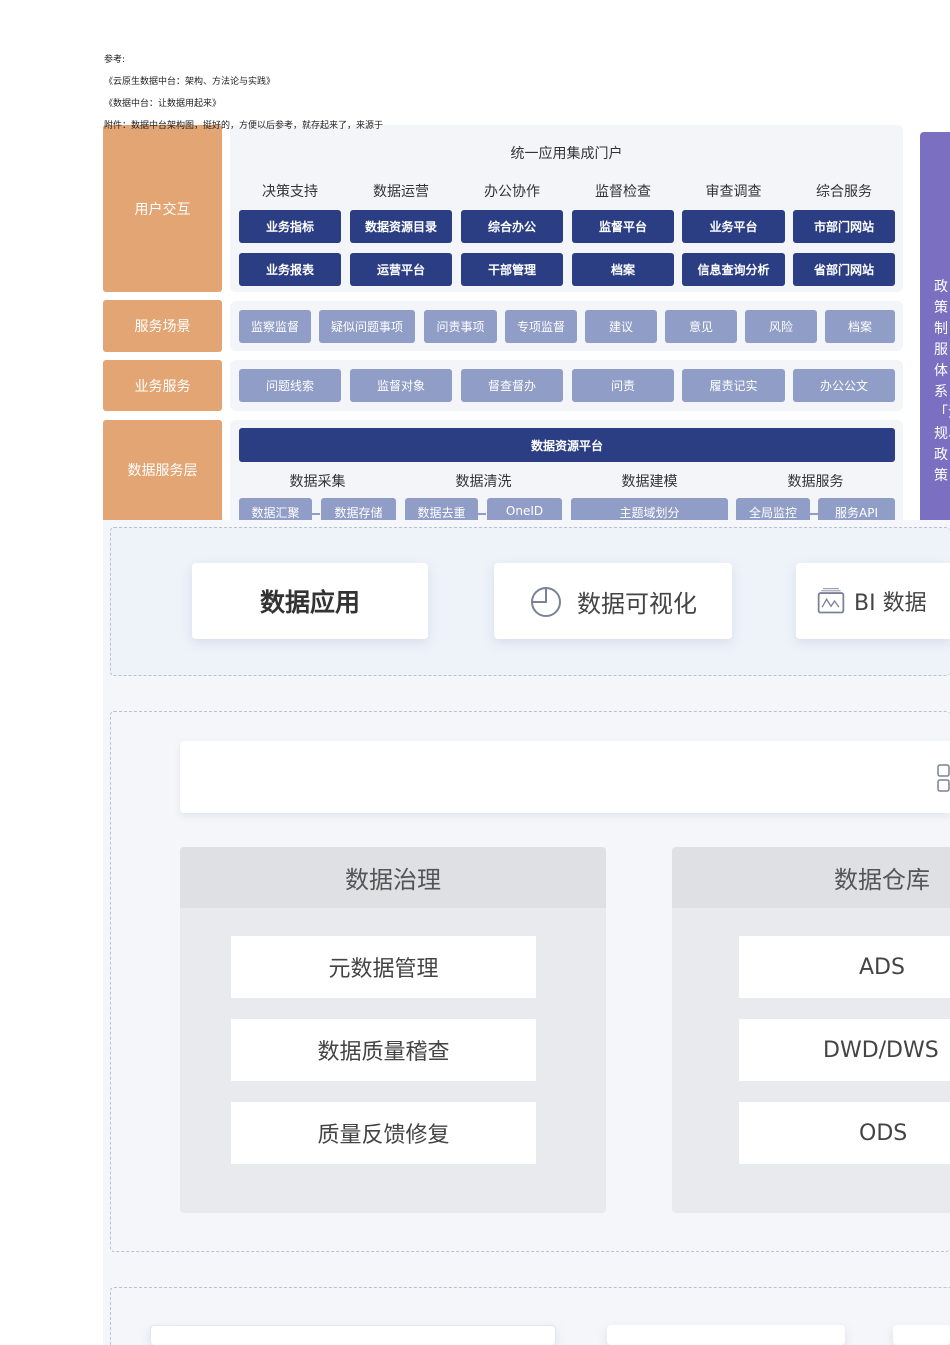 This screenshot has height=1345, width=950. Describe the element at coordinates (844, 967) in the screenshot. I see `warehouse-item: ADS` at that location.